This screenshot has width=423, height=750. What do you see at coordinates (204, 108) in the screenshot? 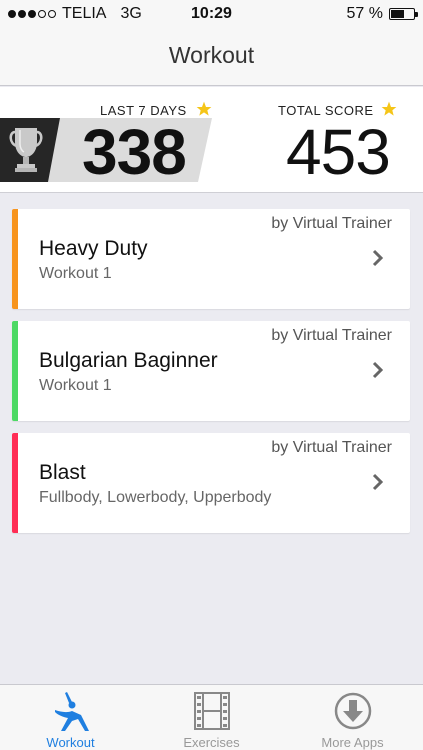
I see `star-icon` at bounding box center [204, 108].